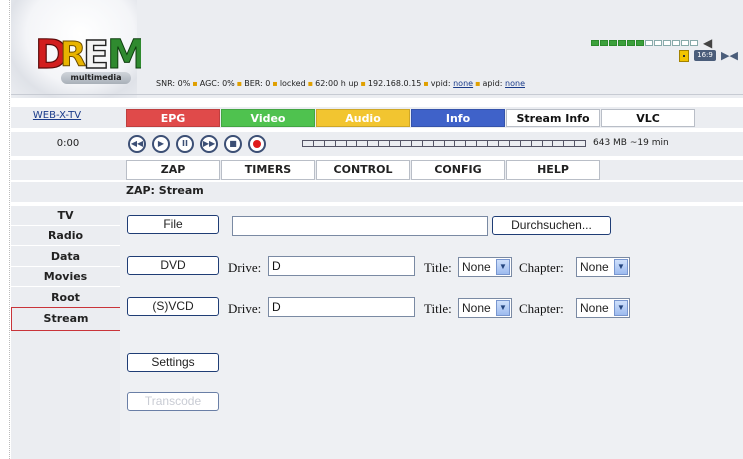 The width and height of the screenshot is (743, 459). I want to click on agc-value: AGC: 0%, so click(217, 83).